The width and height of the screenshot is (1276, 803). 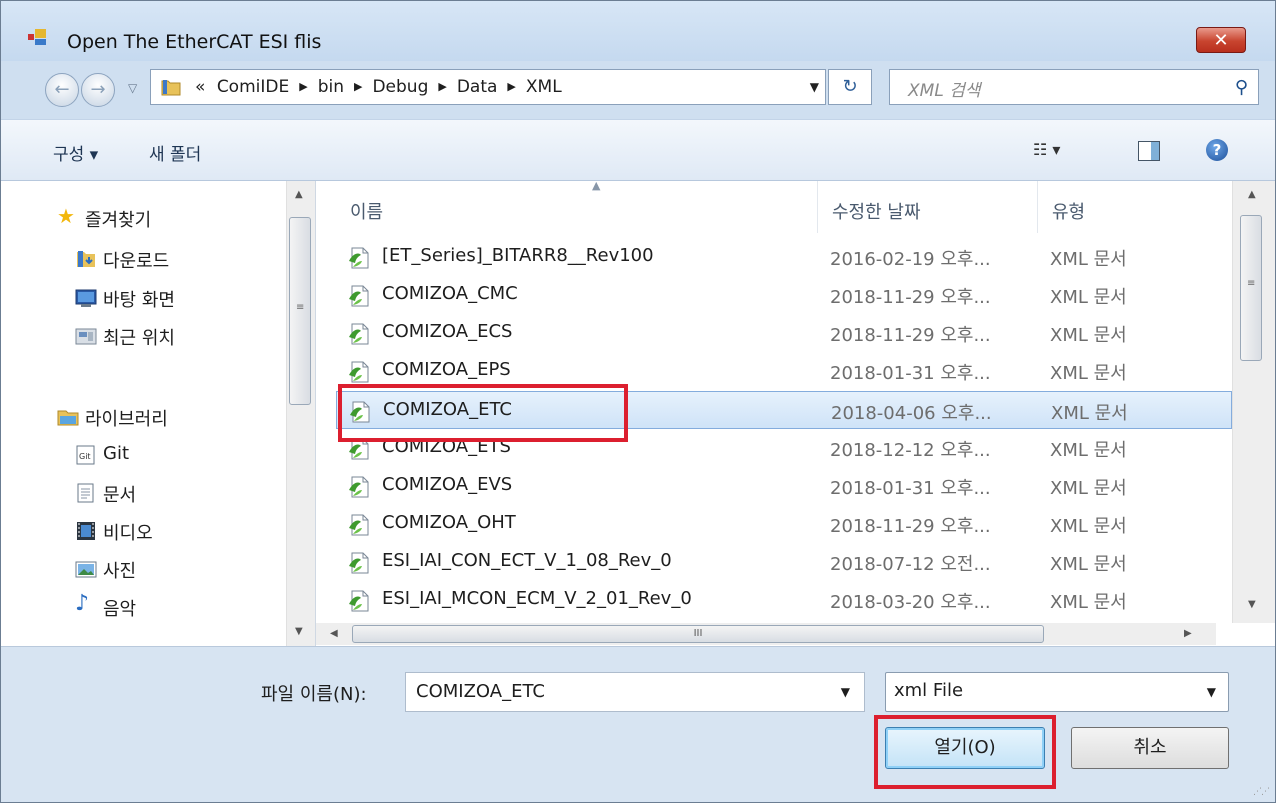 I want to click on scrollbar-thumb: III, so click(x=698, y=634).